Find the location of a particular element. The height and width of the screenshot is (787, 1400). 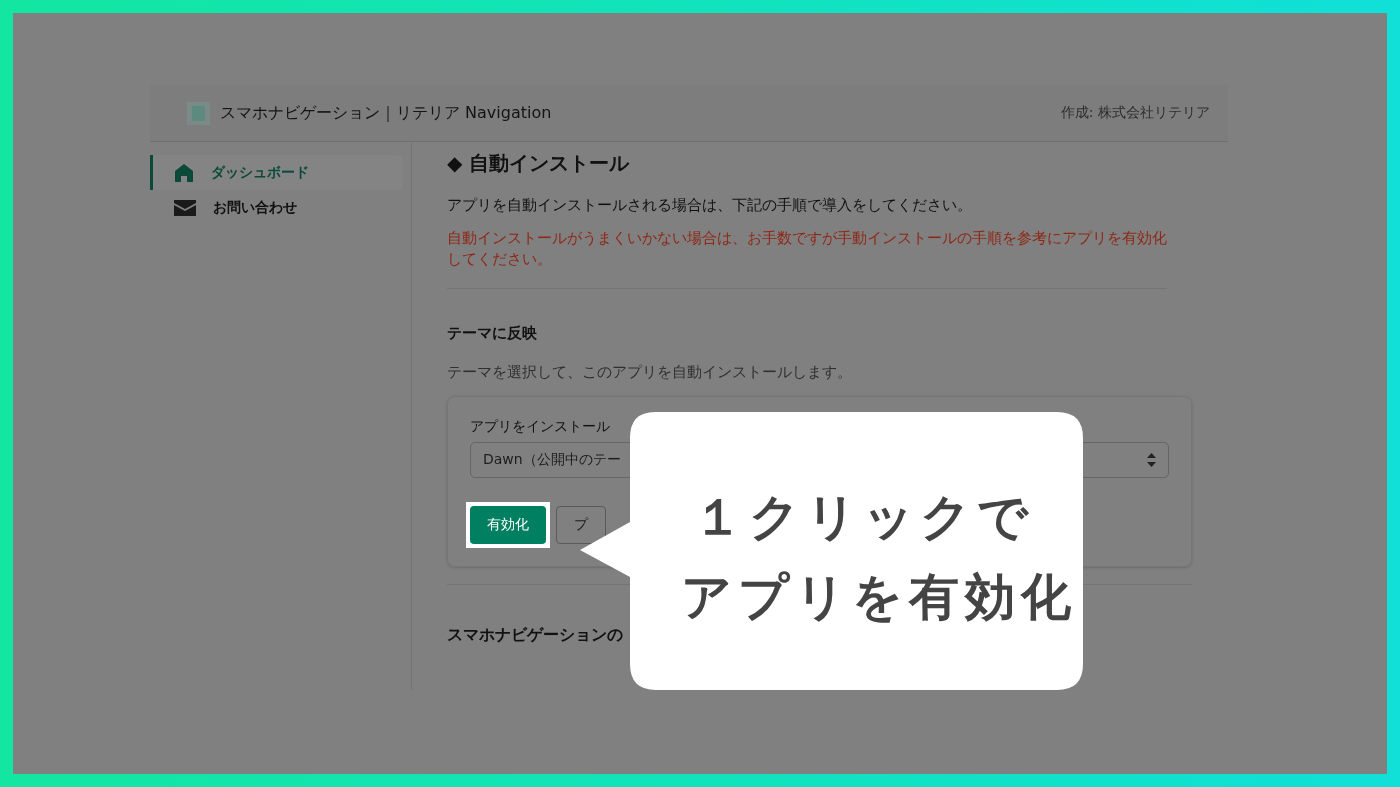

author-text: 作成: 株式会社リテリア is located at coordinates (1135, 113).